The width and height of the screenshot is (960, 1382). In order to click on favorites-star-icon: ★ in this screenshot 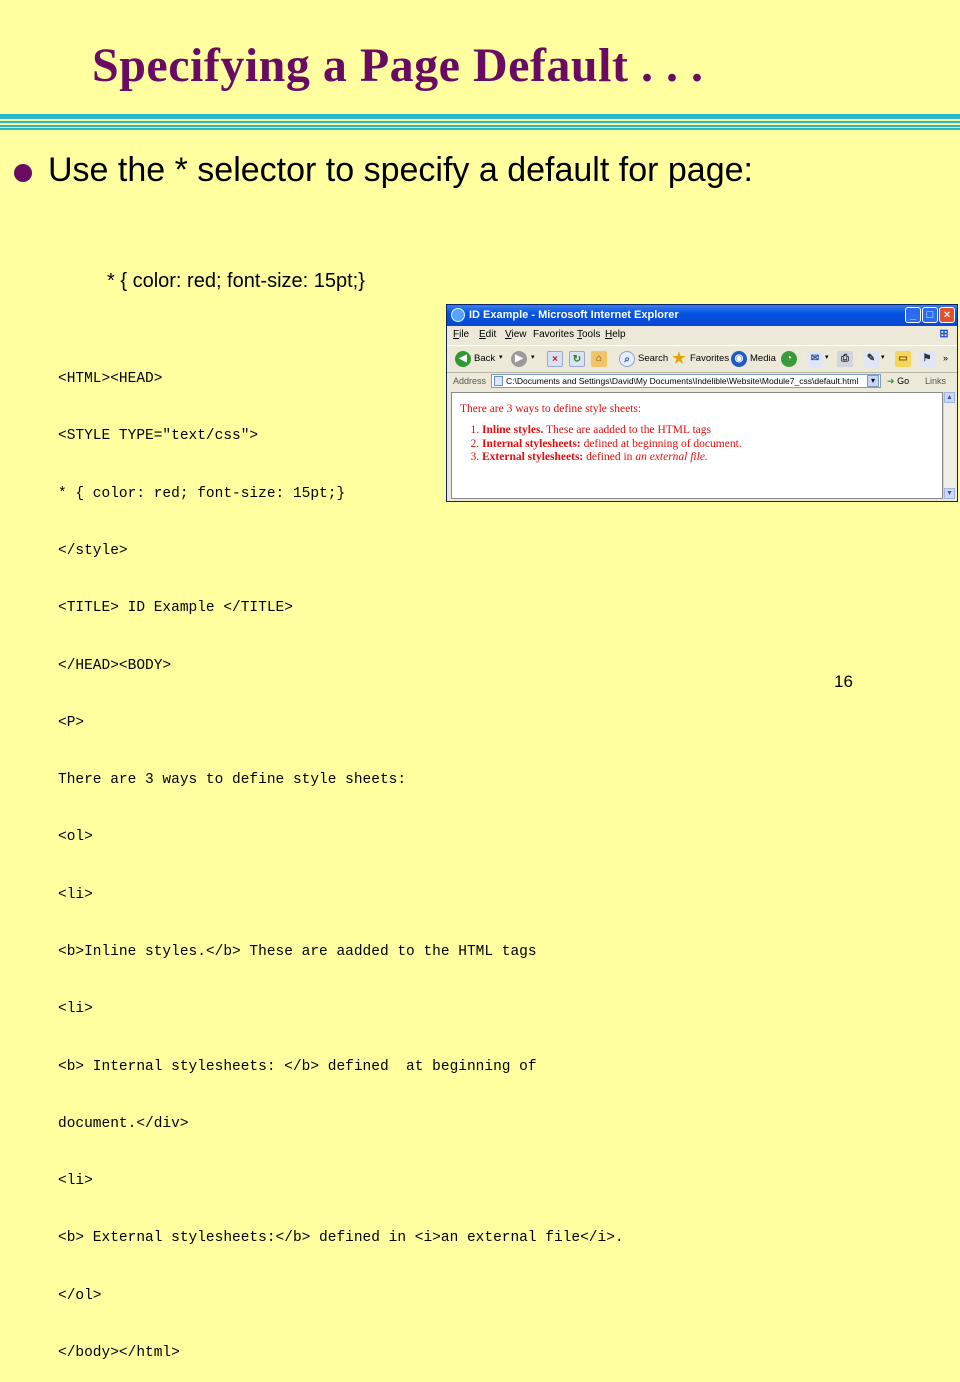, I will do `click(679, 359)`.